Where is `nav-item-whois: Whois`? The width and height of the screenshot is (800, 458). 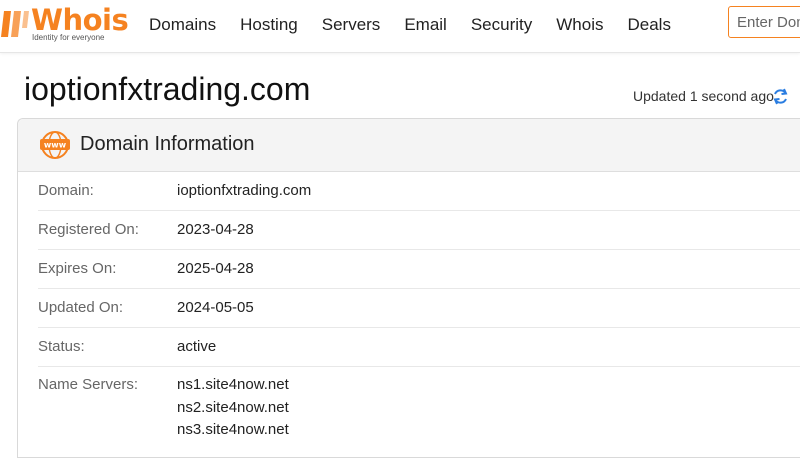 nav-item-whois: Whois is located at coordinates (579, 25).